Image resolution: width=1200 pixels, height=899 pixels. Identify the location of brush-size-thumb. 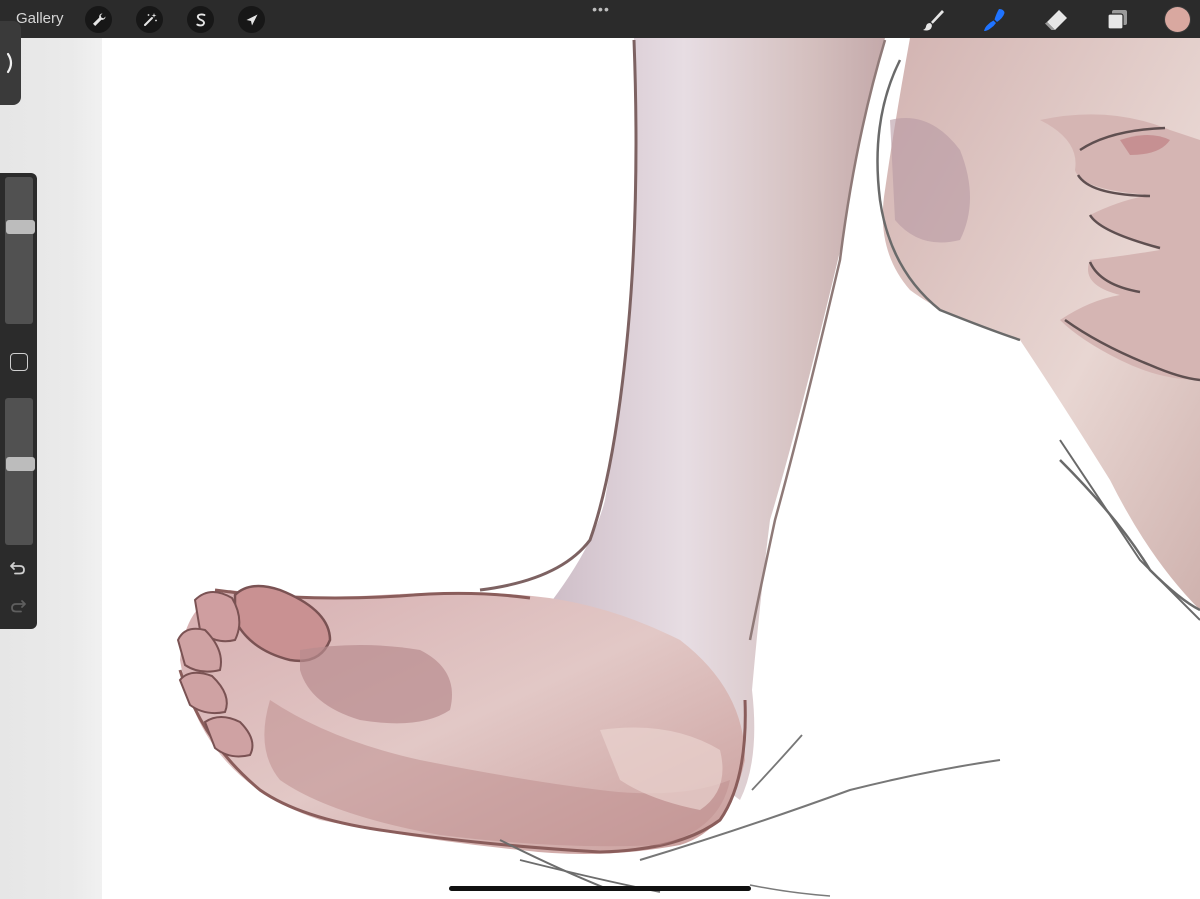
(20, 227).